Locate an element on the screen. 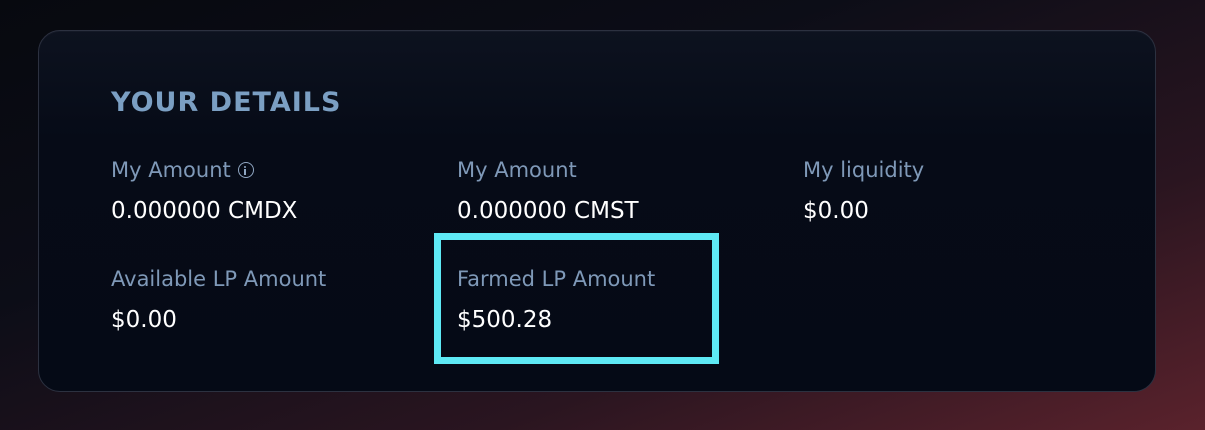 The width and height of the screenshot is (1205, 430). my-liquidity-label: My liquidity is located at coordinates (864, 170).